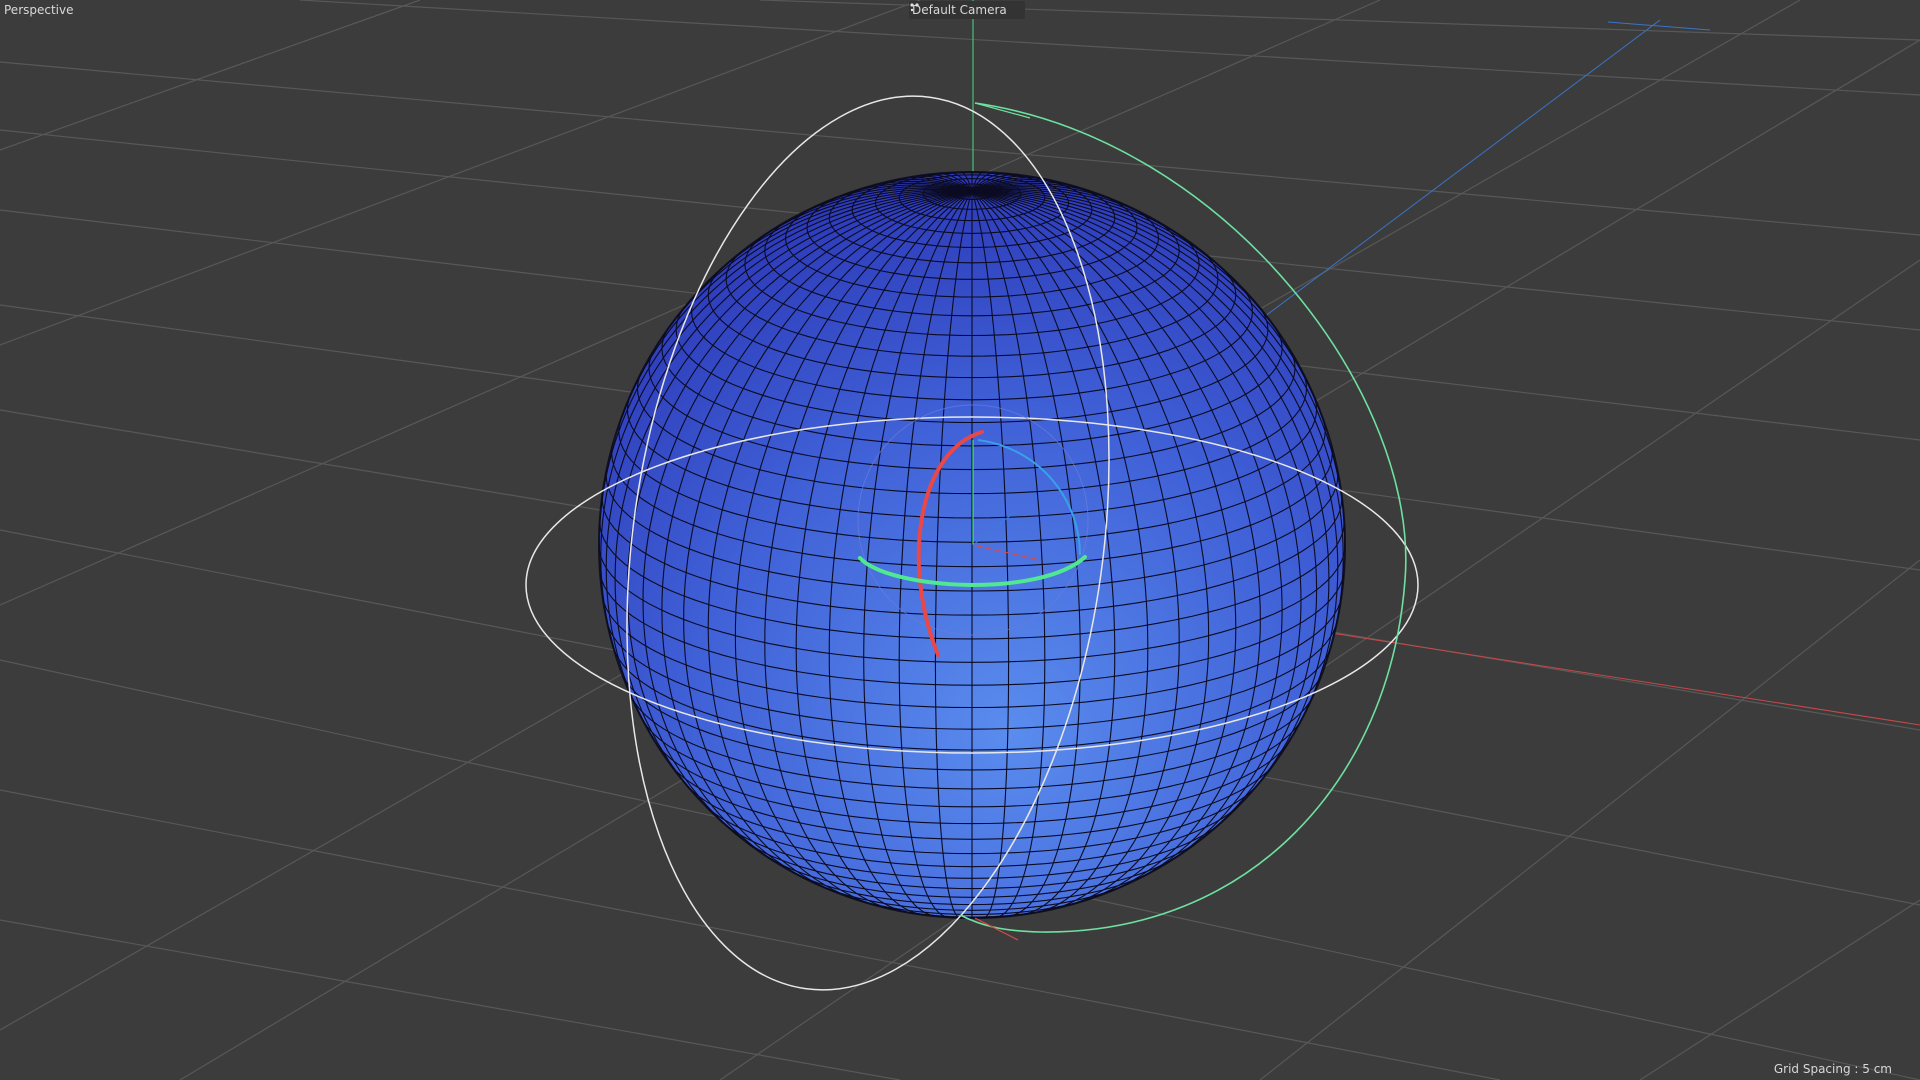 This screenshot has width=1920, height=1080. I want to click on top-right-axis-hint, so click(1659, 26).